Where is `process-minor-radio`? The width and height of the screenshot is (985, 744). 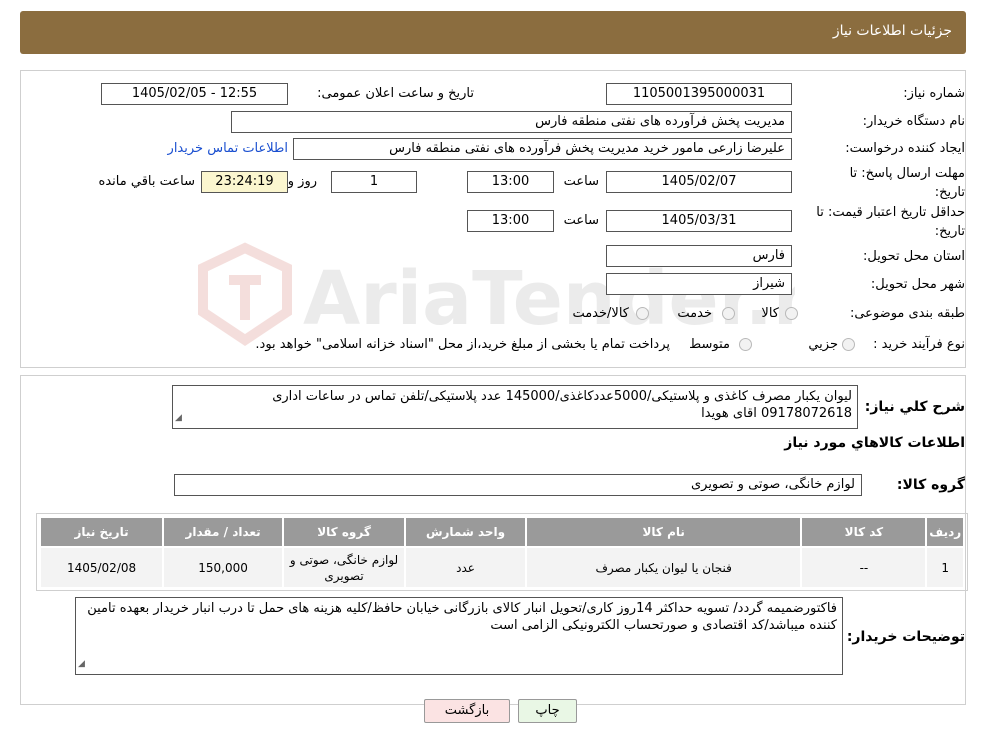
process-minor-radio is located at coordinates (848, 344).